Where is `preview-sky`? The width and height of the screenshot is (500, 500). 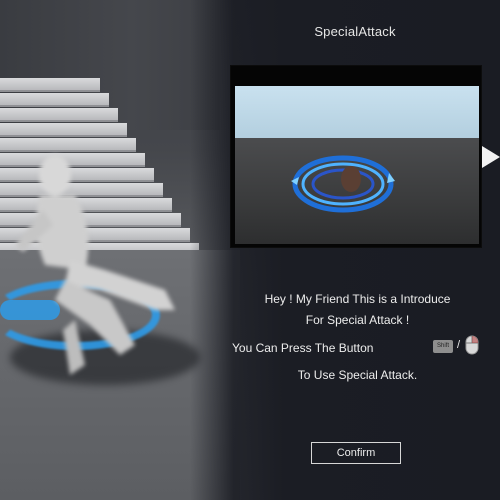 preview-sky is located at coordinates (357, 112).